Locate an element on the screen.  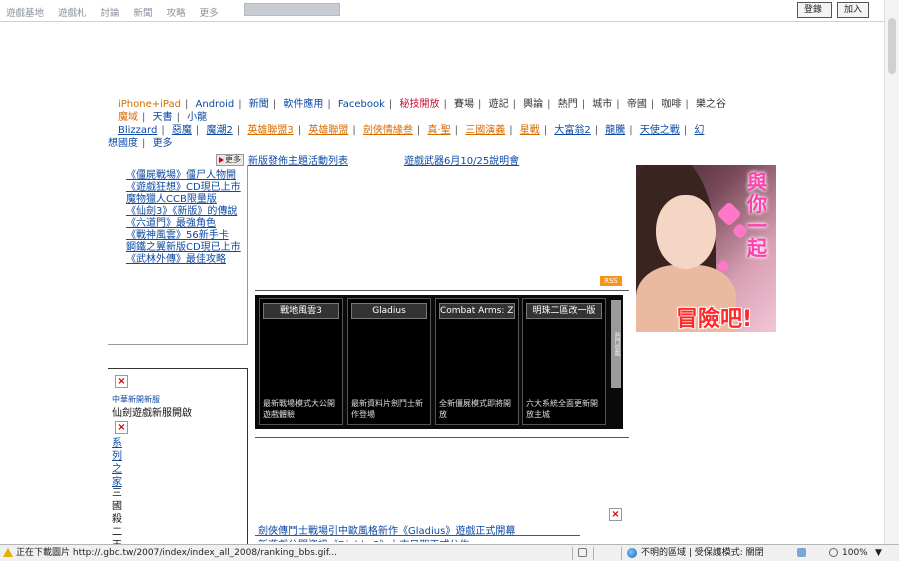
category-link: 軟件應用 is located at coordinates (303, 104).